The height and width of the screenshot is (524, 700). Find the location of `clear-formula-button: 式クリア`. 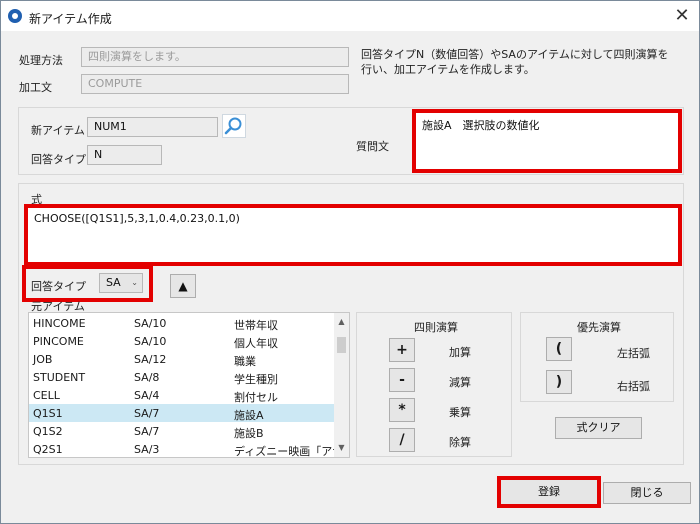

clear-formula-button: 式クリア is located at coordinates (598, 428).